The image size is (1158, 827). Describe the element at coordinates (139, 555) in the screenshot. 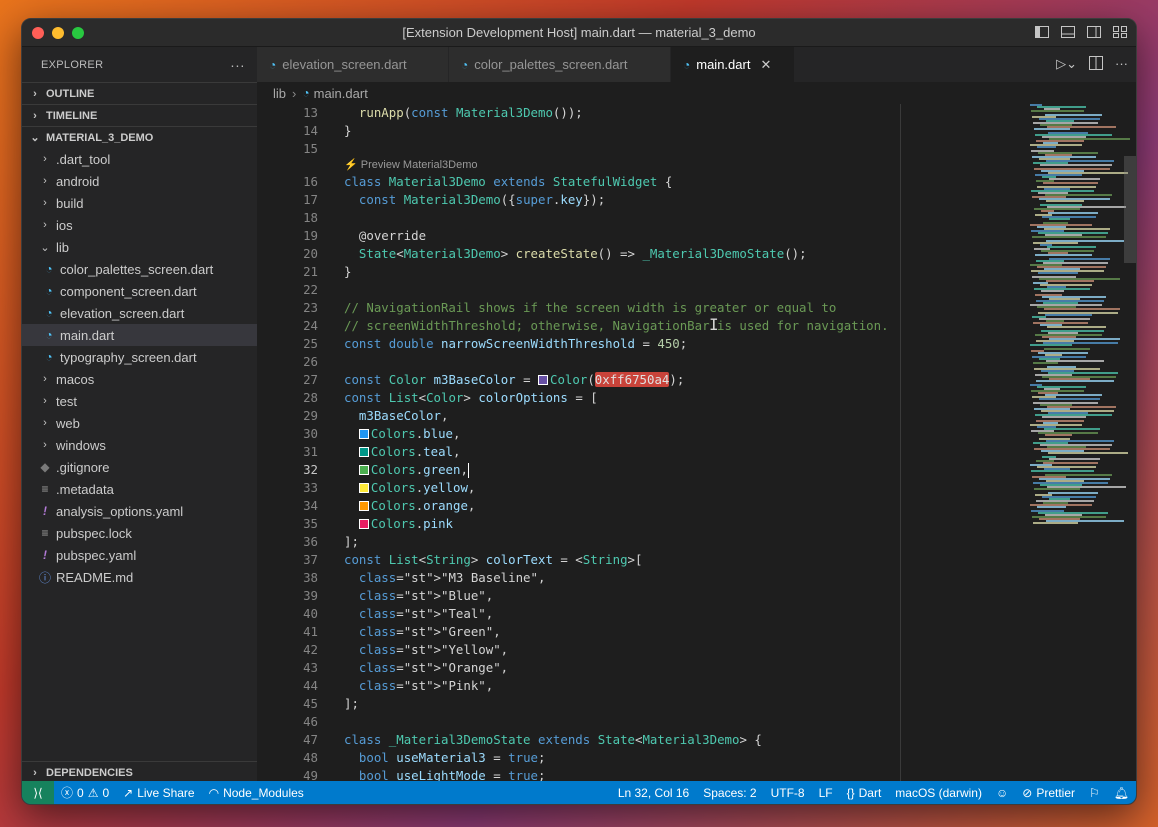

I see `tree-item: ! pubspec.yaml` at that location.